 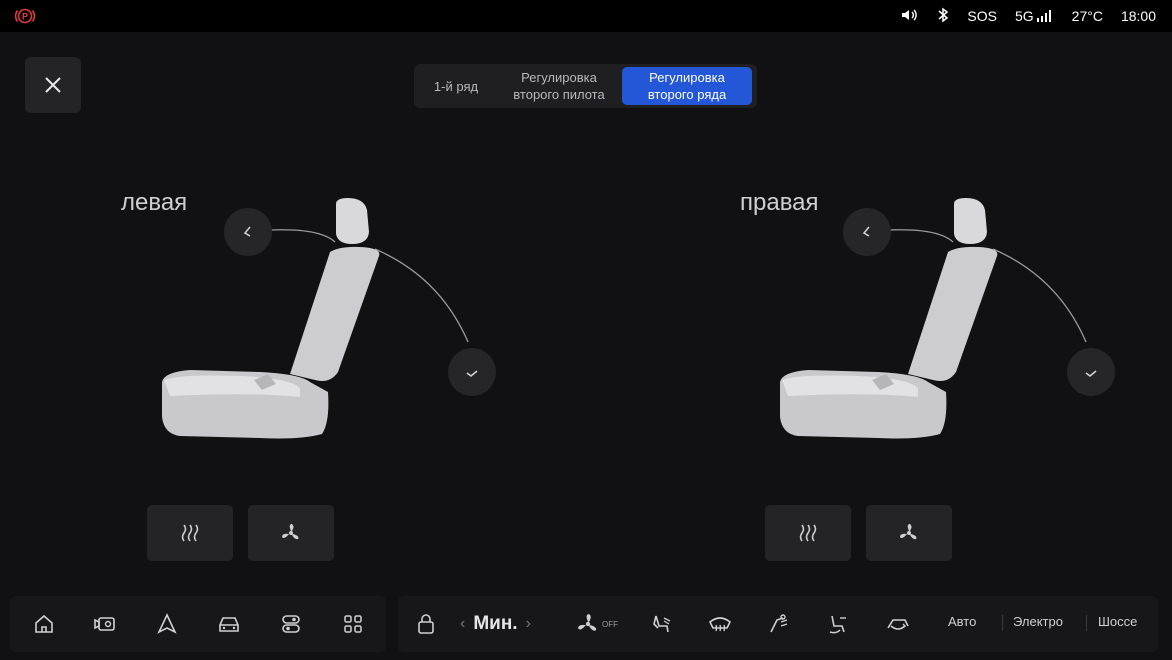 I want to click on svg-text: P, so click(x=25, y=17).